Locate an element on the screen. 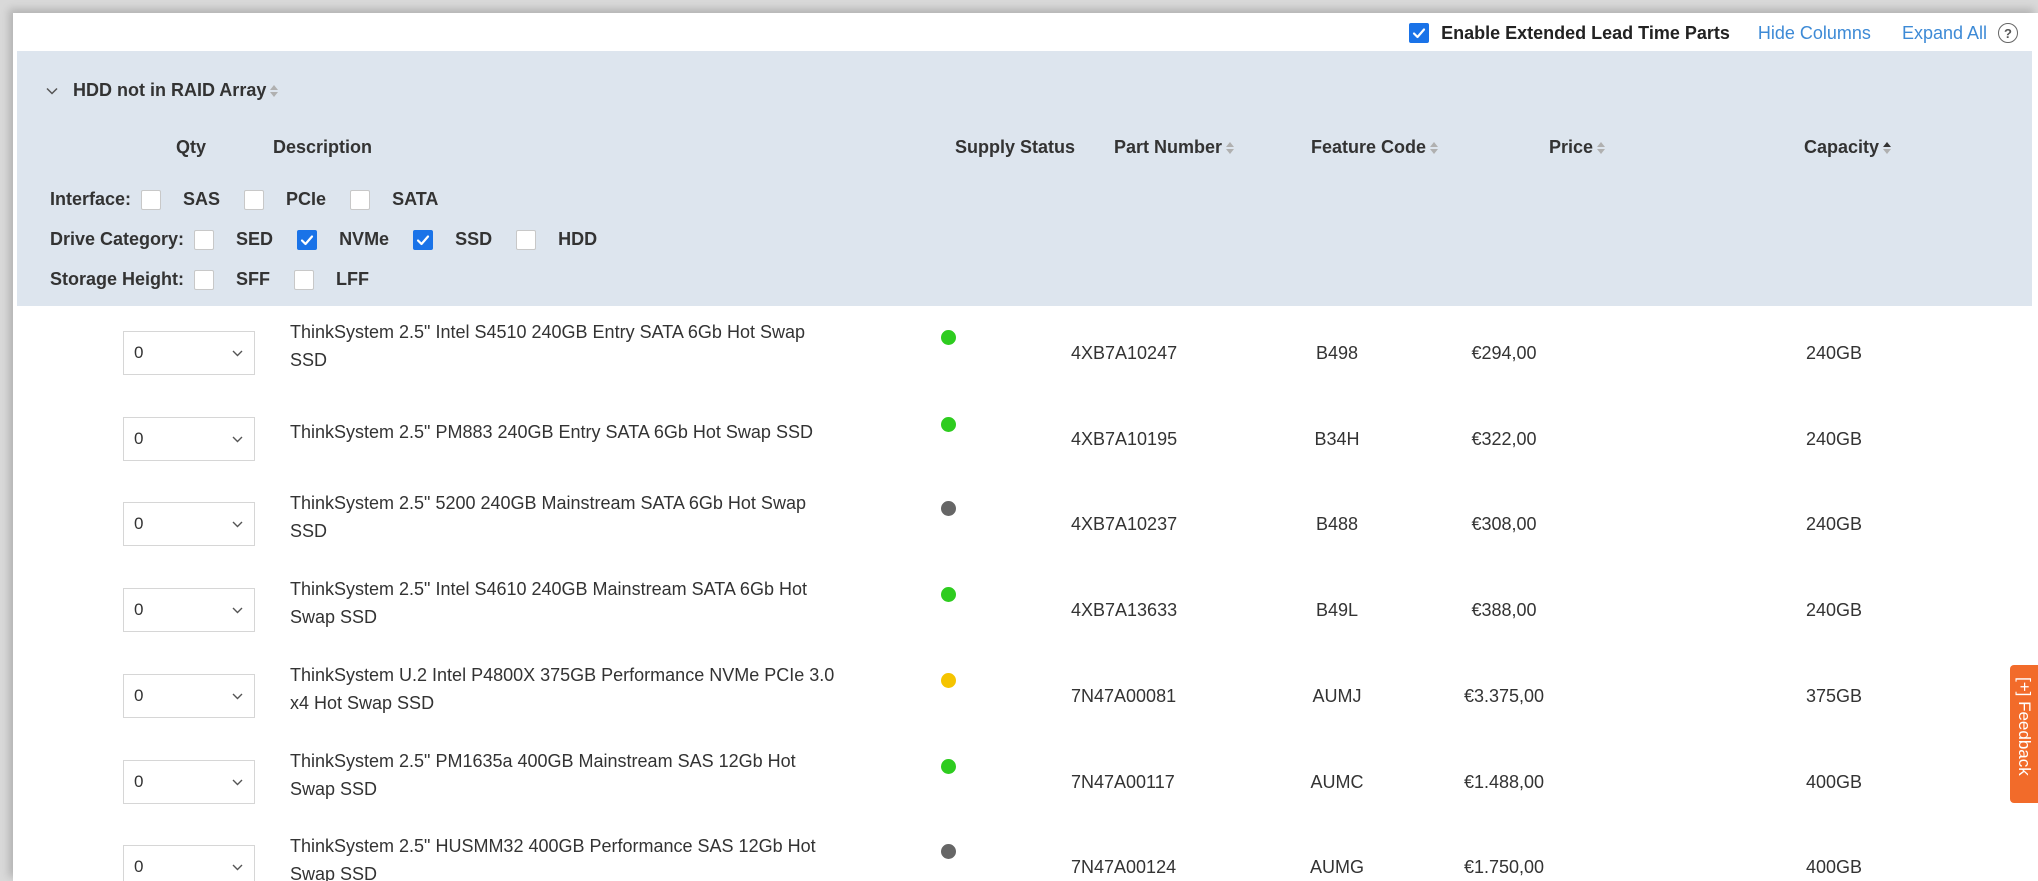 The width and height of the screenshot is (2038, 881). filter-option-sas: SAS is located at coordinates (180, 199).